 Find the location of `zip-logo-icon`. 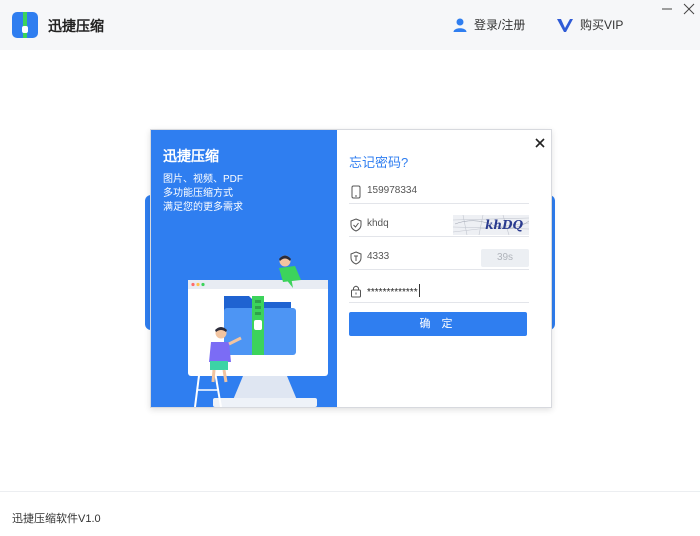

zip-logo-icon is located at coordinates (25, 25).